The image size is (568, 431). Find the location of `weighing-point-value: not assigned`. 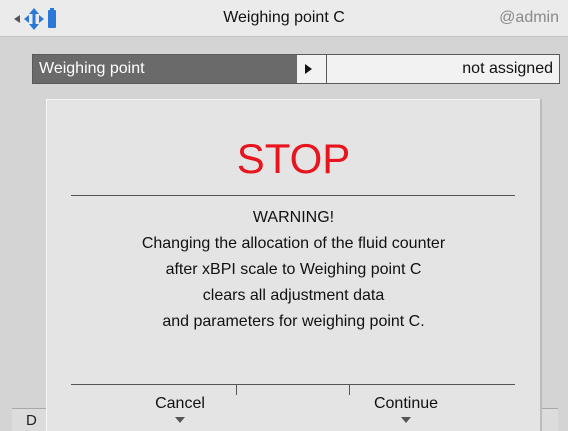

weighing-point-value: not assigned is located at coordinates (443, 69).